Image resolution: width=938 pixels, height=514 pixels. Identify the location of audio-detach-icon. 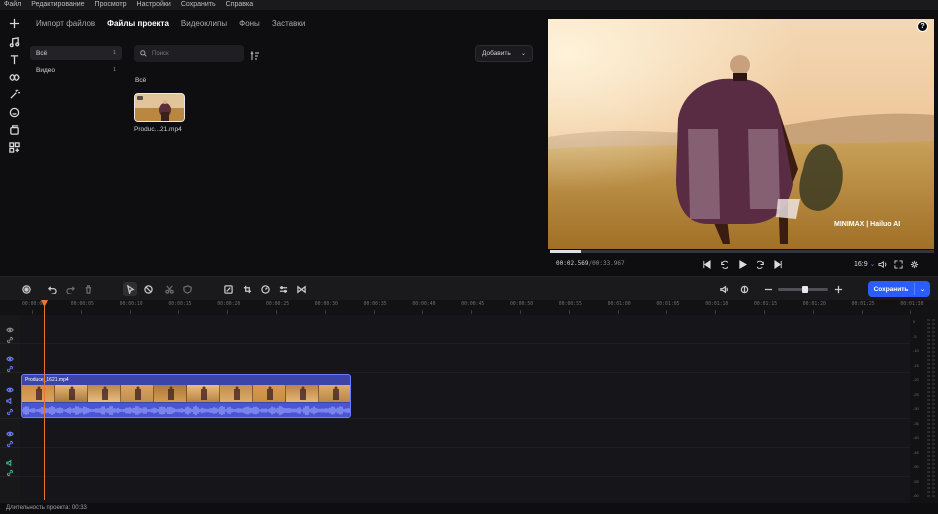
(724, 289).